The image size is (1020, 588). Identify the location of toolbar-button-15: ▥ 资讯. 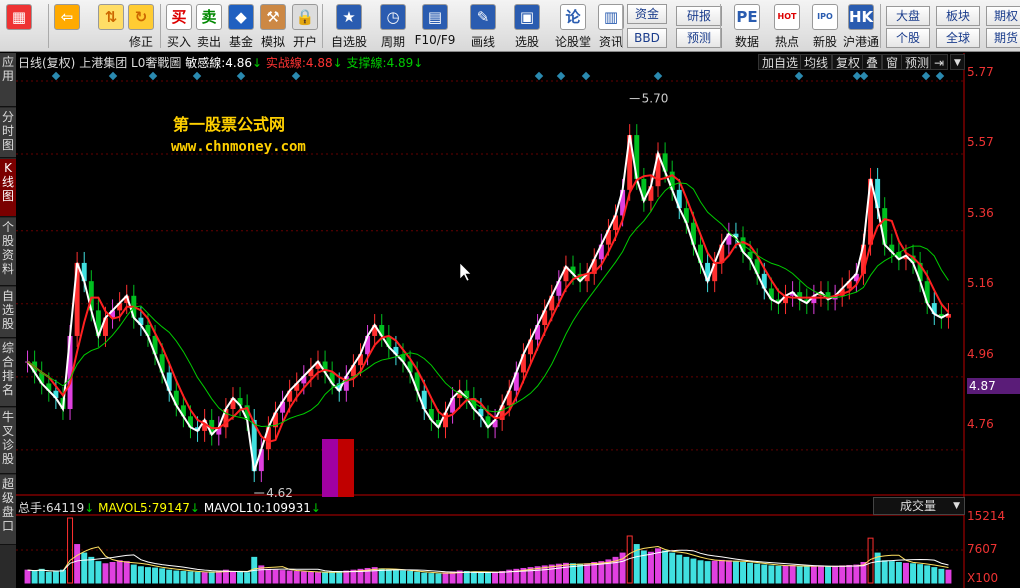
(611, 26).